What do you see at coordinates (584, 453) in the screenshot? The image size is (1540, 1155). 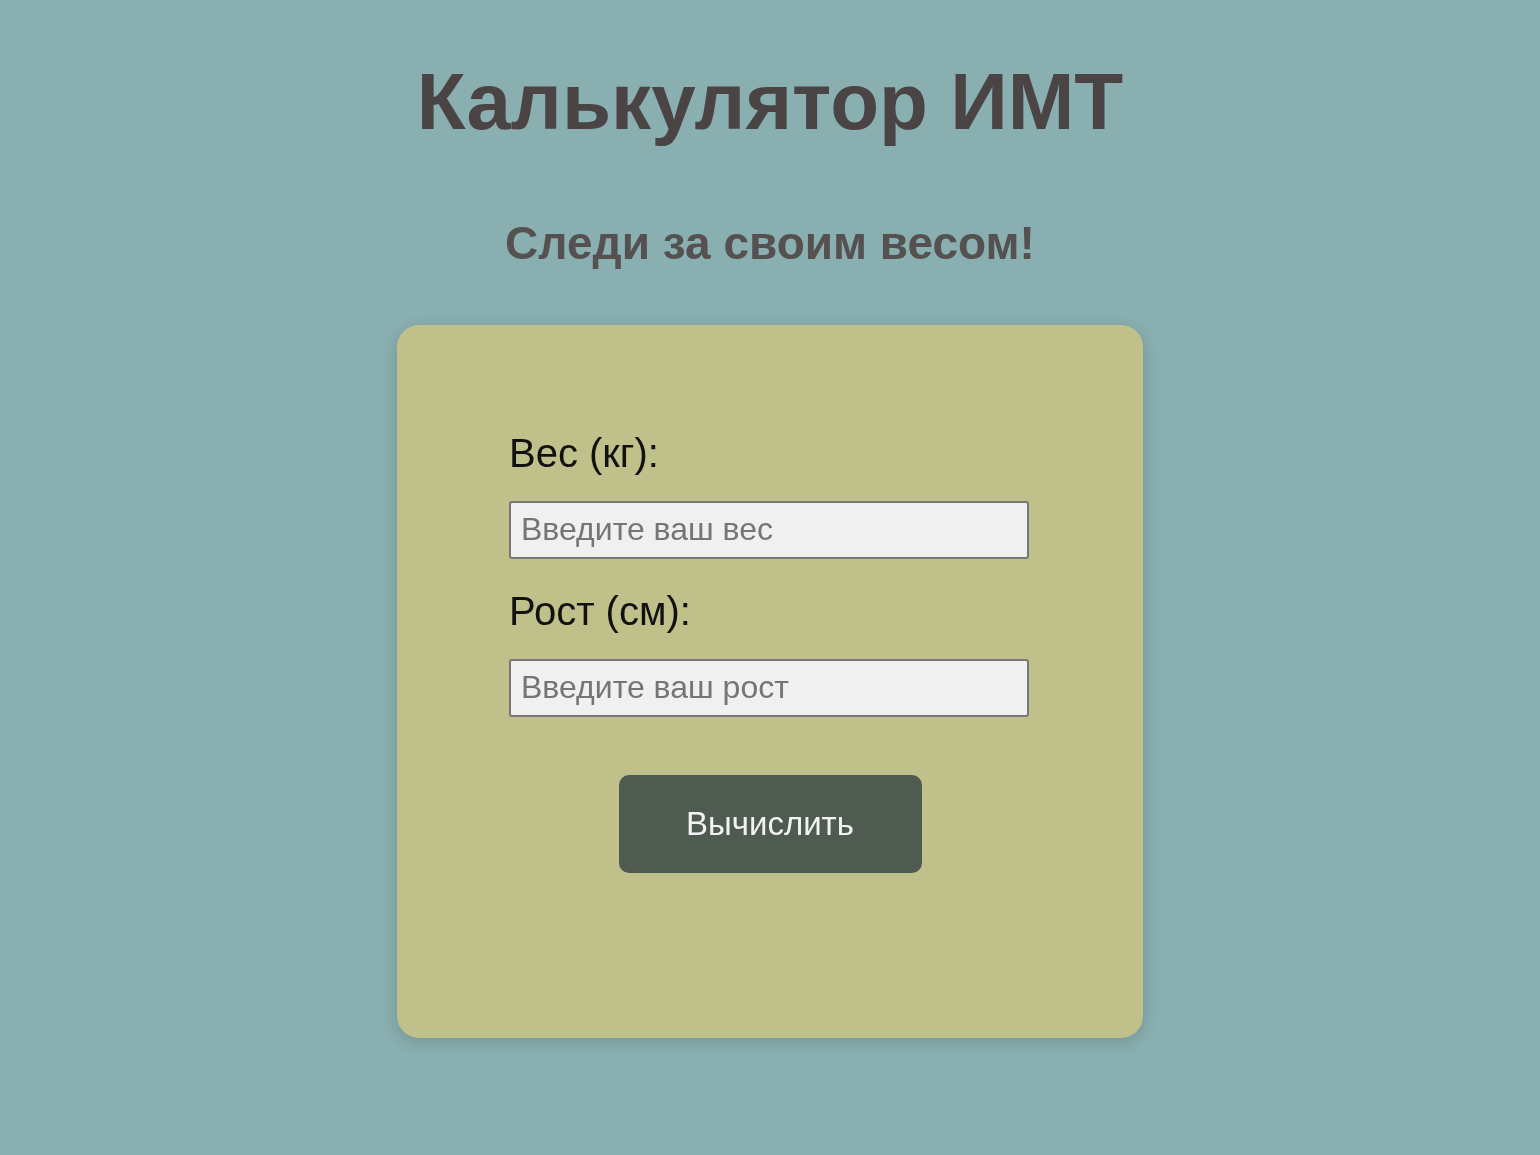 I see `field-label: Вес (кг):` at bounding box center [584, 453].